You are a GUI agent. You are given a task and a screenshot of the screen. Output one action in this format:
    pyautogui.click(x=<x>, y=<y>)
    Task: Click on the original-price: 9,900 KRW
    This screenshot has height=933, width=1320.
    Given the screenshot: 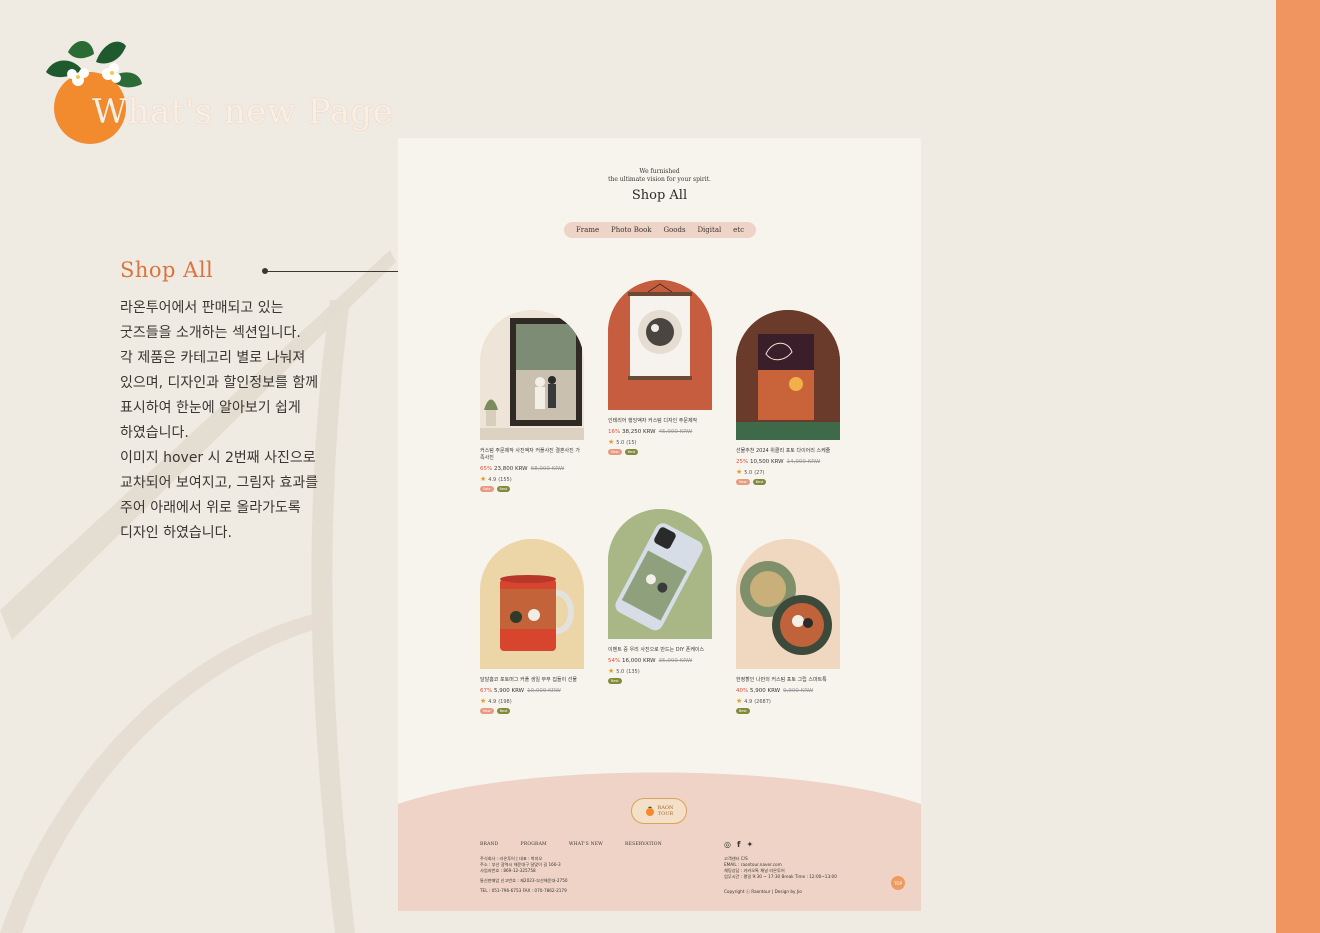 What is the action you would take?
    pyautogui.click(x=798, y=691)
    